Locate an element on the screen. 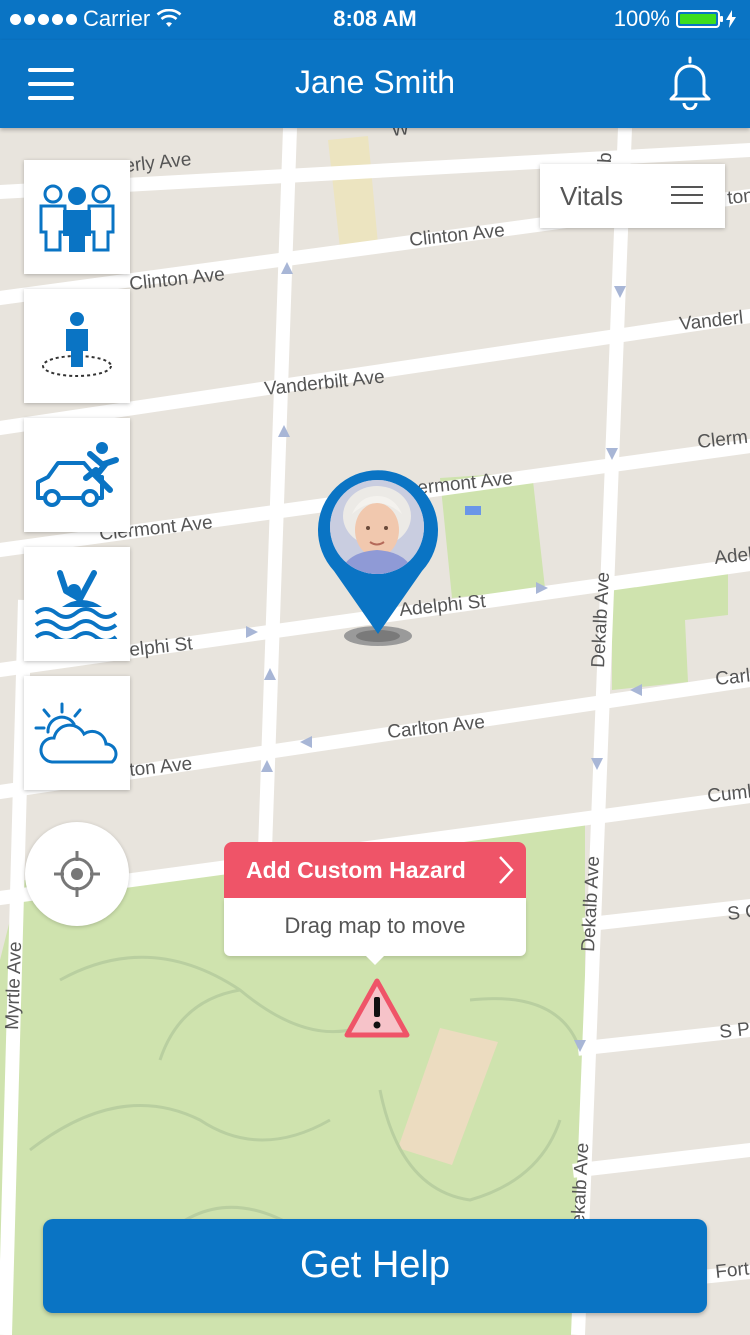 This screenshot has height=1335, width=750. group-icon is located at coordinates (77, 218).